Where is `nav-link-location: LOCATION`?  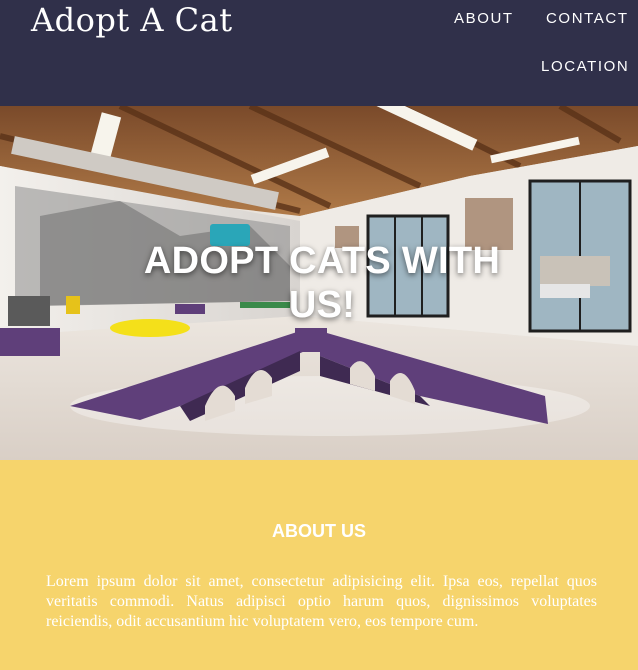 nav-link-location: LOCATION is located at coordinates (585, 67).